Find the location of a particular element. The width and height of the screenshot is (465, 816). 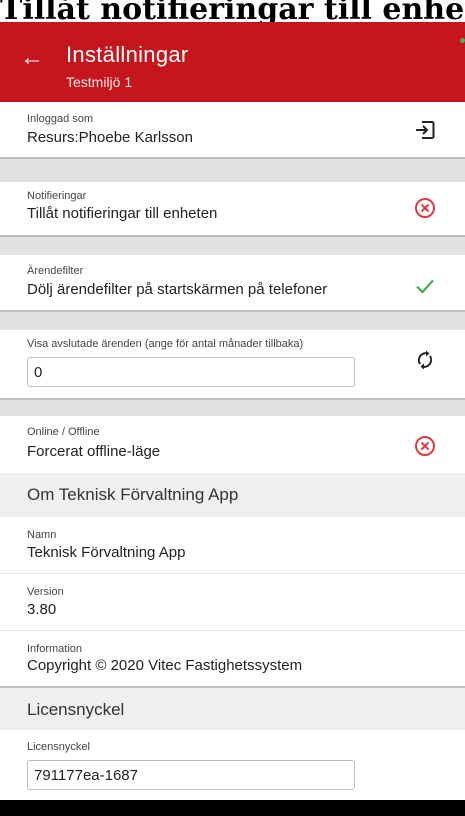

closed-cases-input is located at coordinates (191, 372).